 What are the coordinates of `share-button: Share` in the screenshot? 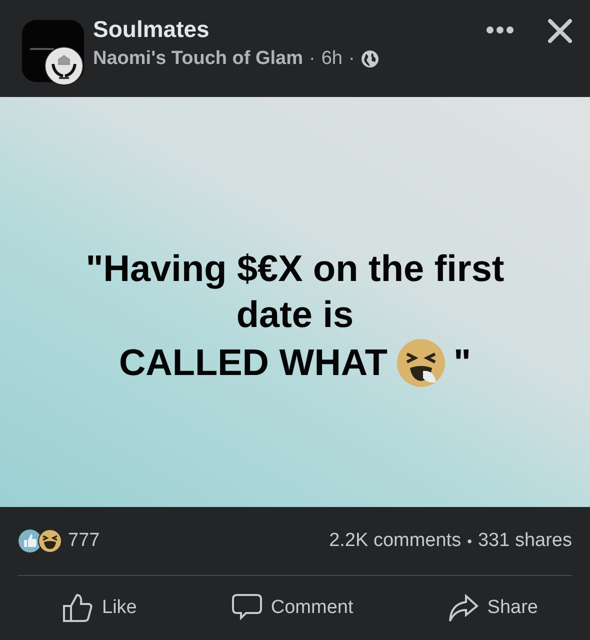 It's located at (492, 608).